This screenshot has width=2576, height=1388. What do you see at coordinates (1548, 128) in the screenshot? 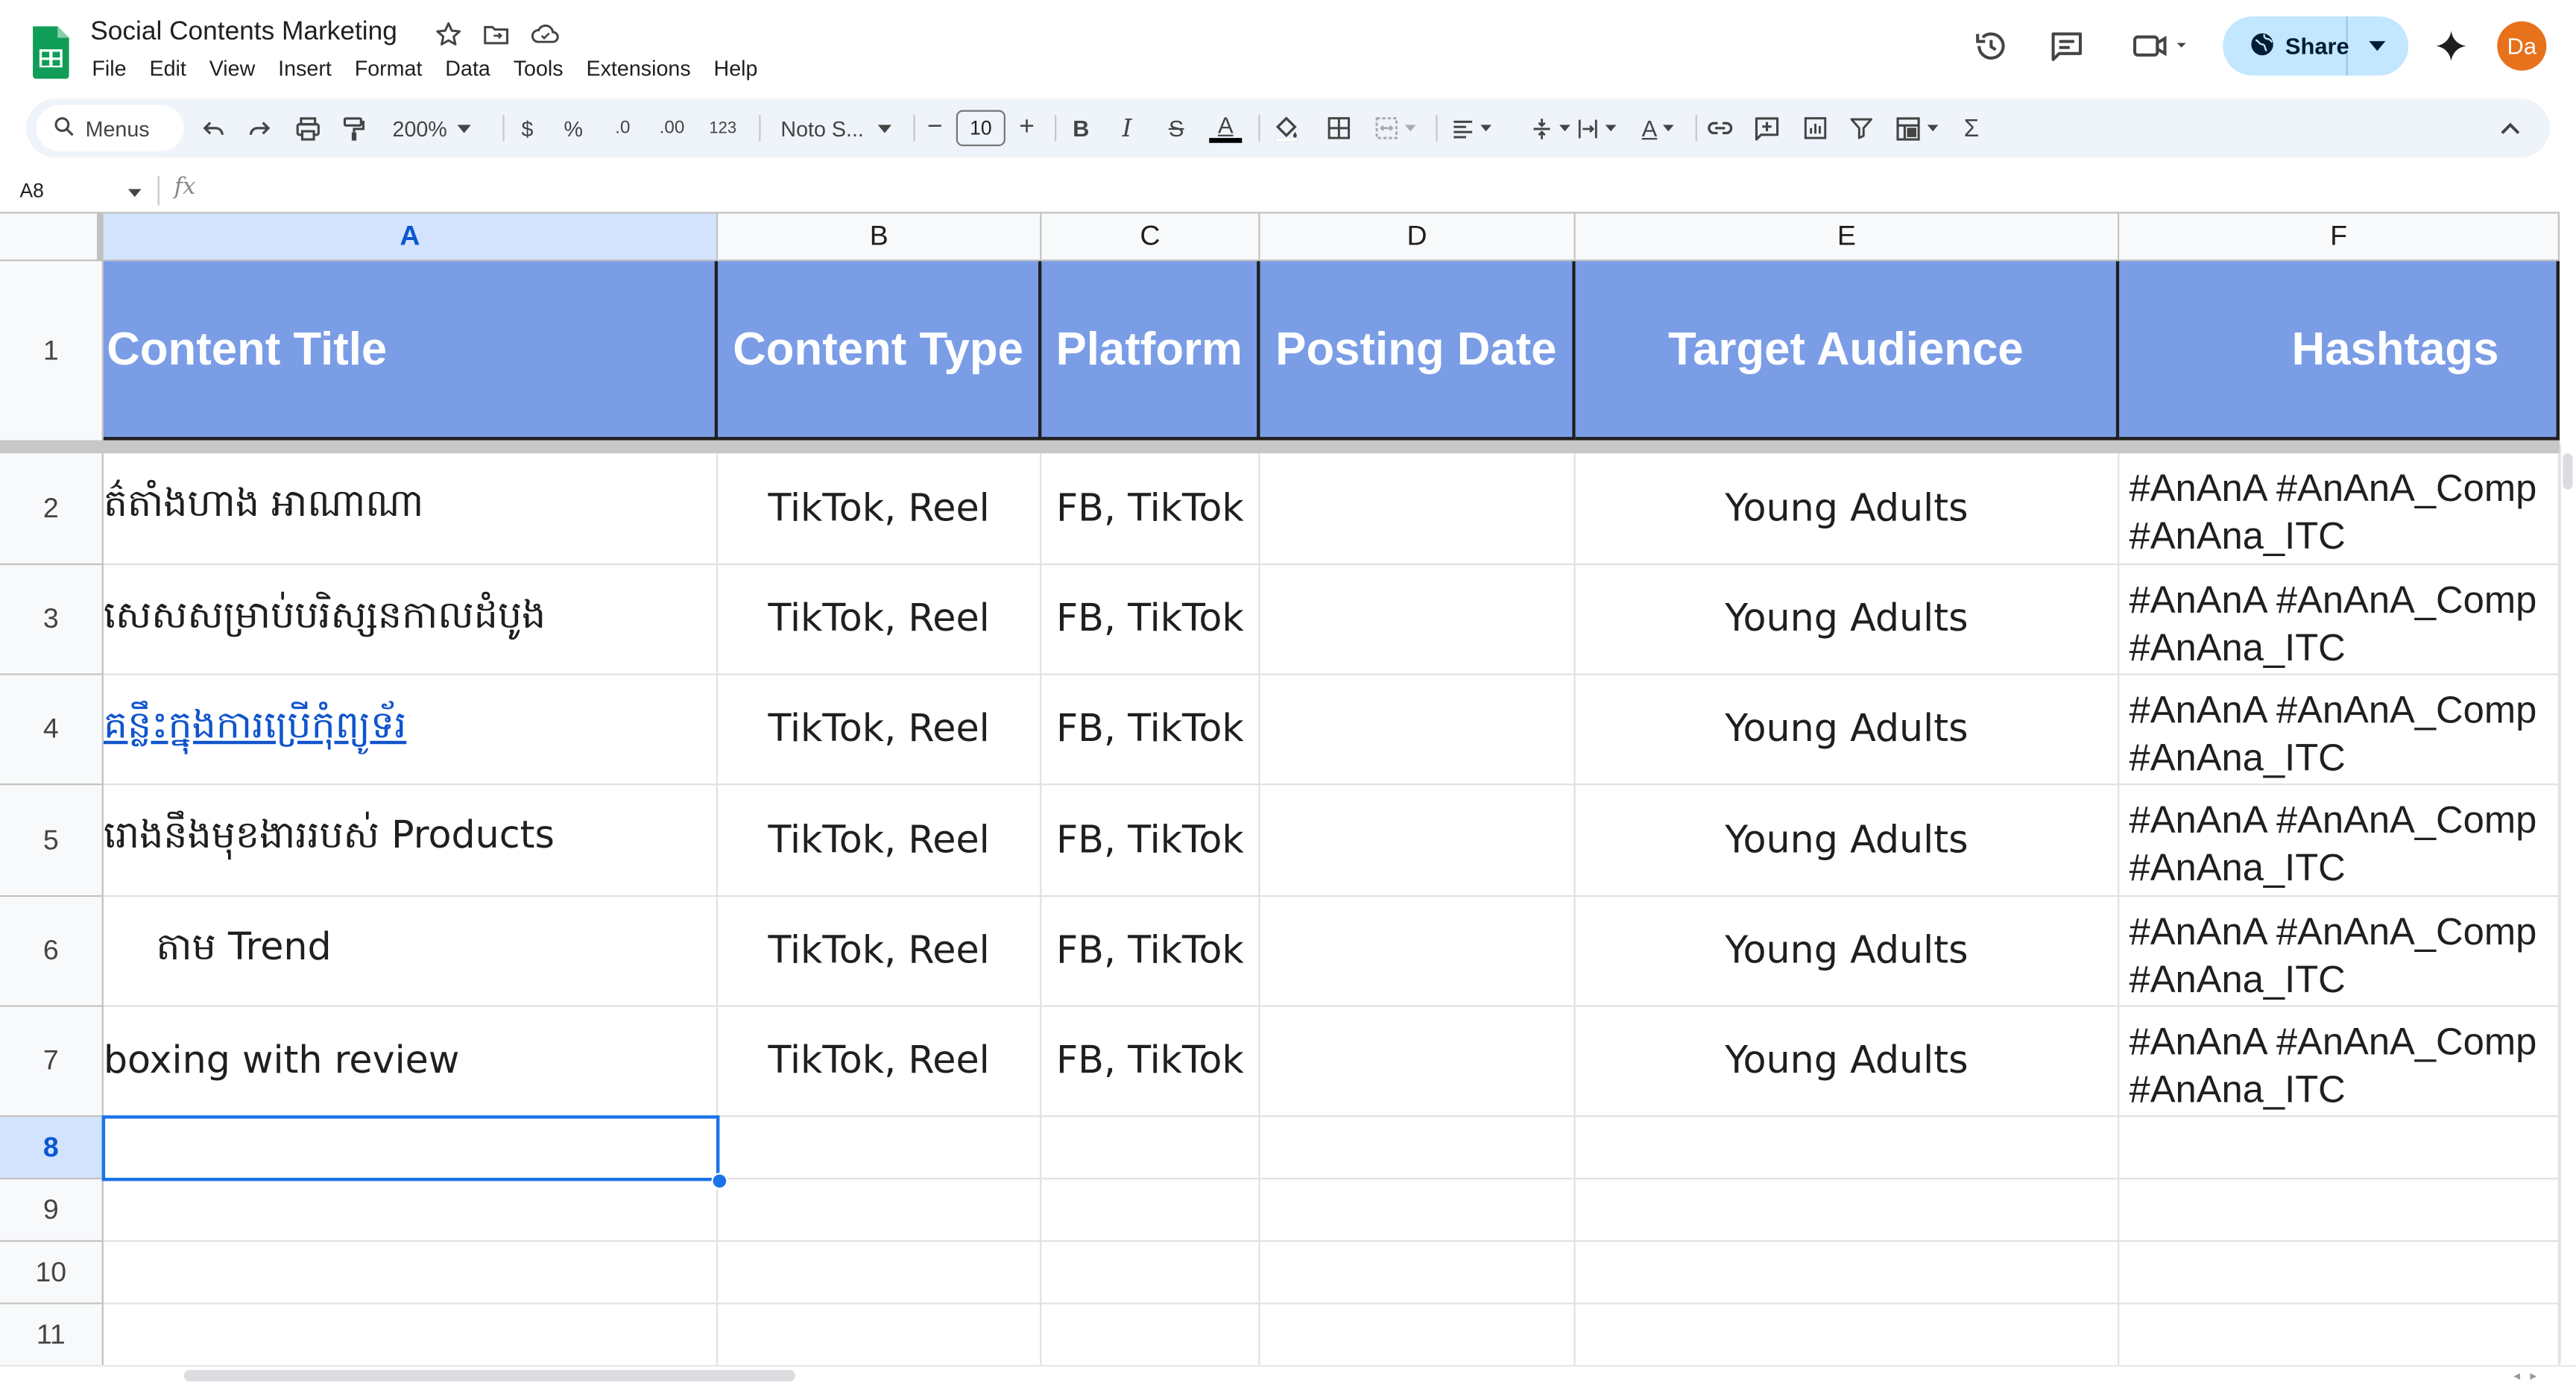
I see `vertical-align-icon` at bounding box center [1548, 128].